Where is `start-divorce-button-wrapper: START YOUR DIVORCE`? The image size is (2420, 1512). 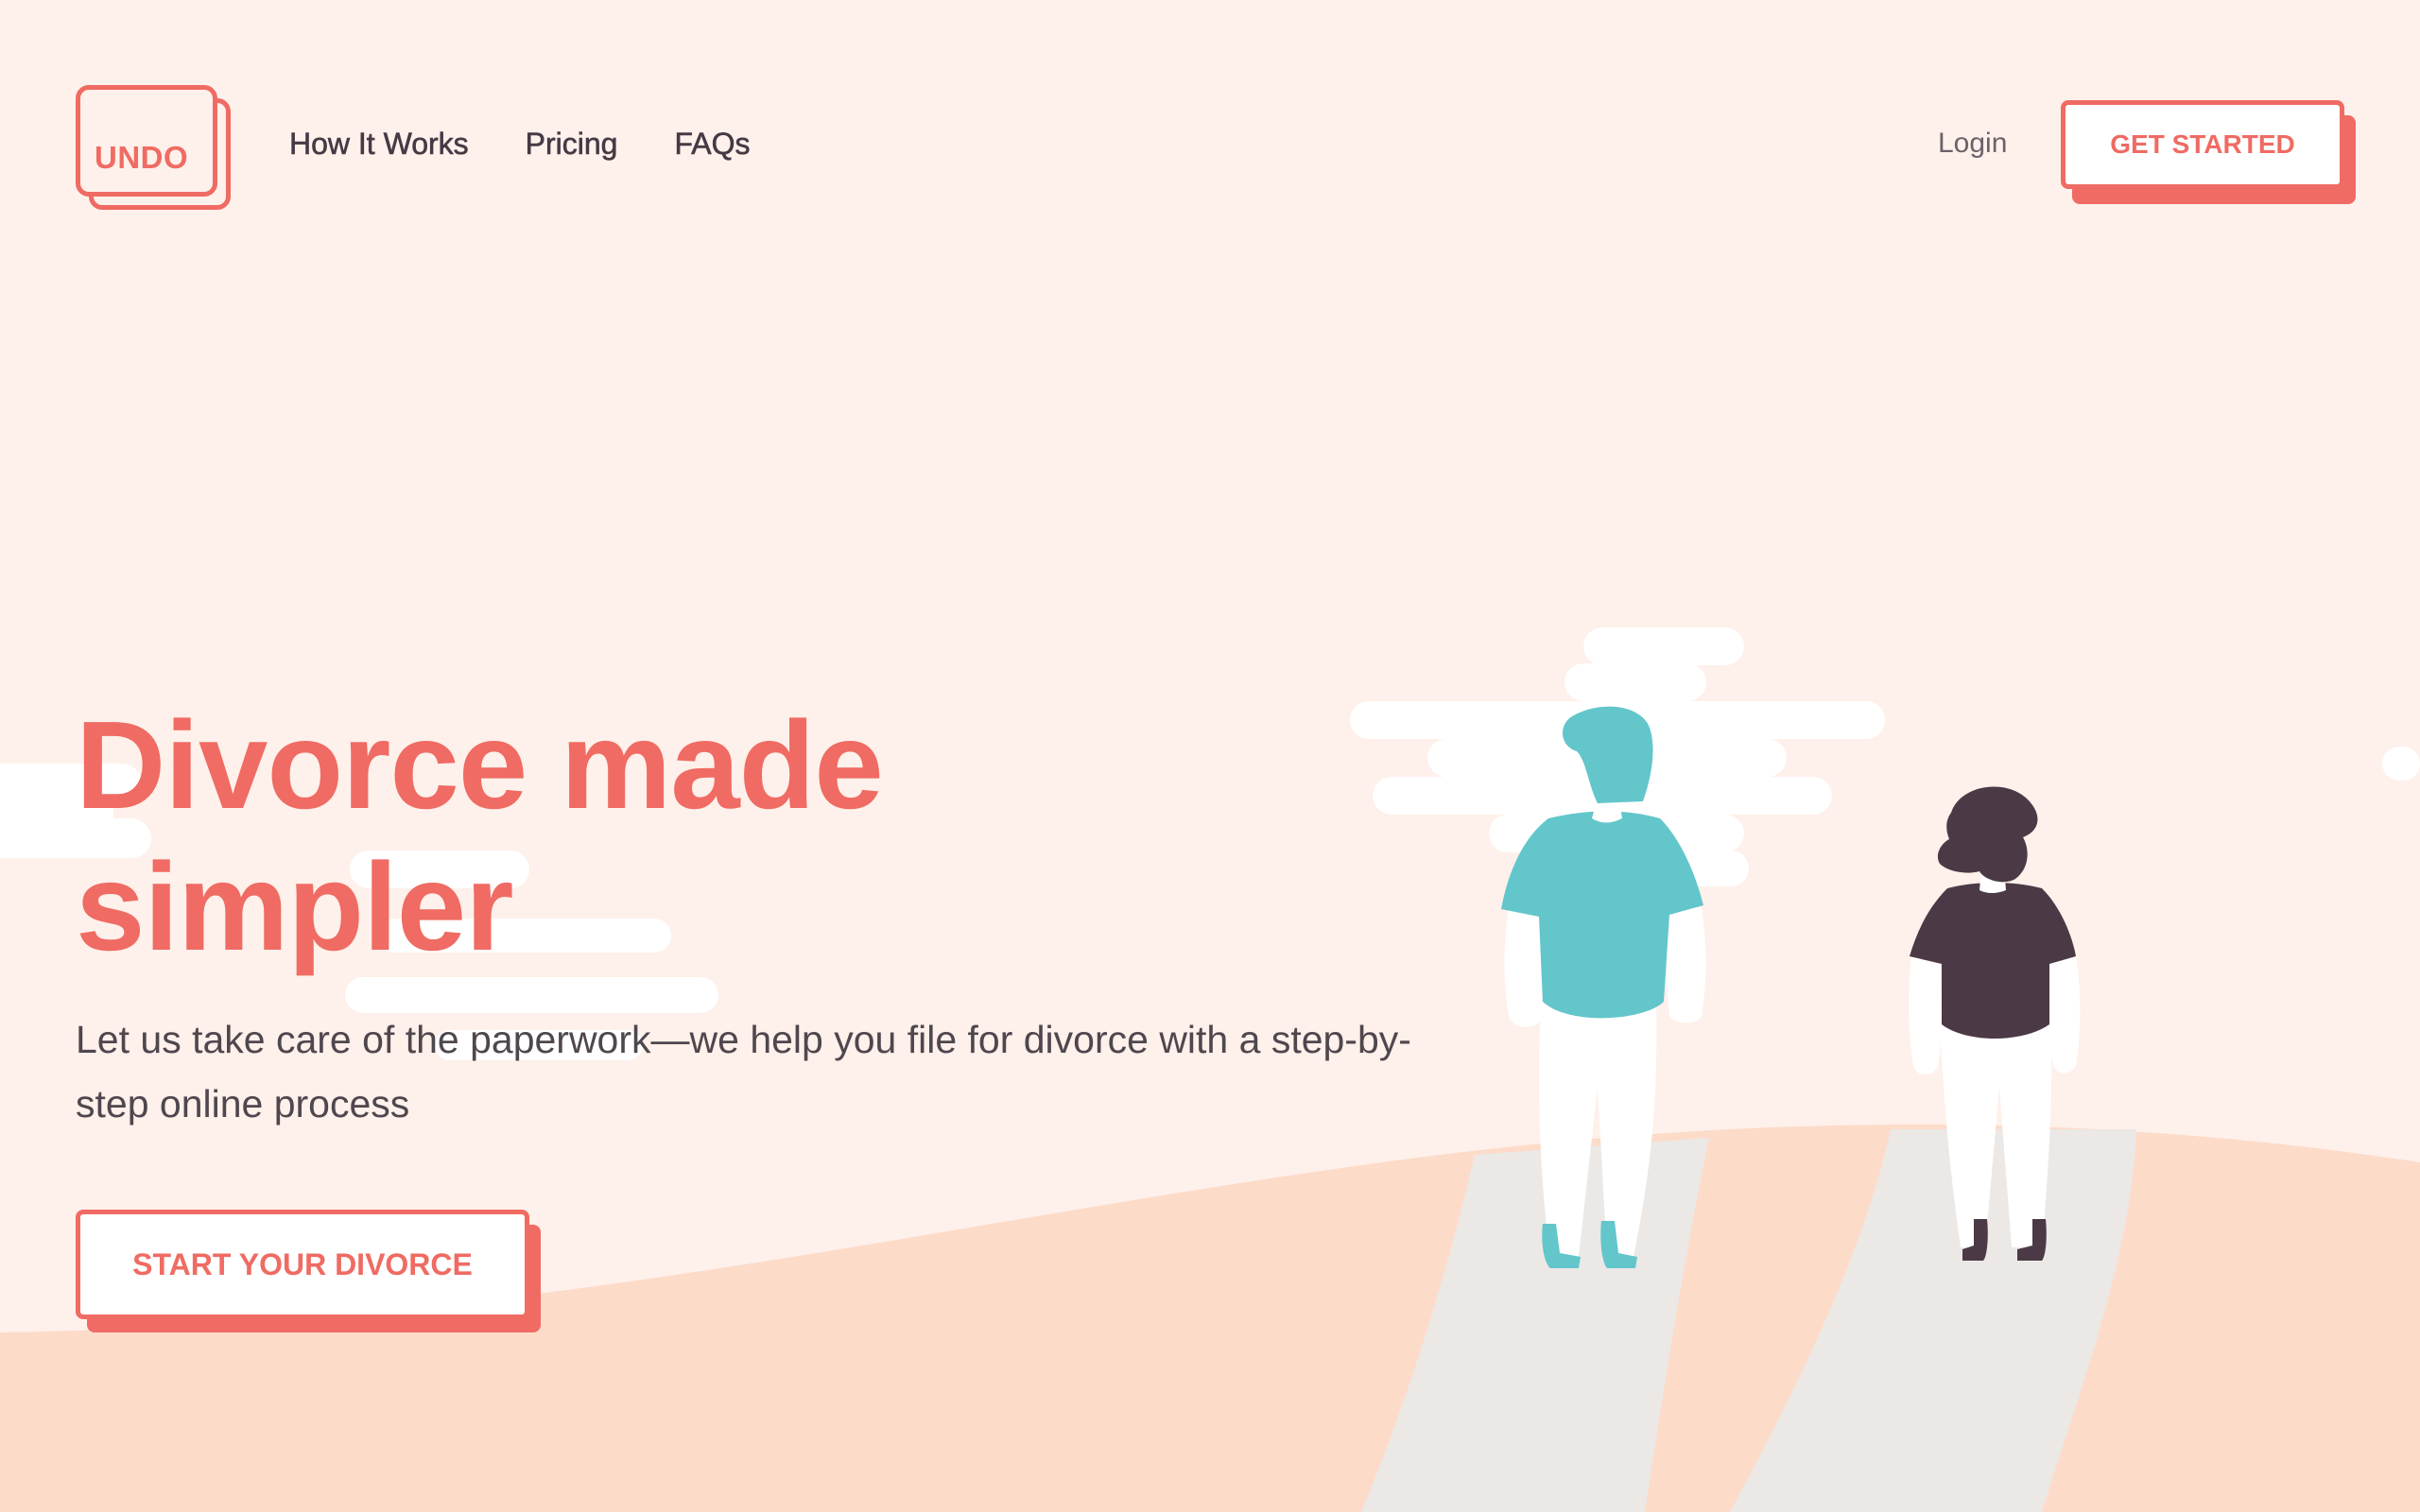 start-divorce-button-wrapper: START YOUR DIVORCE is located at coordinates (309, 1271).